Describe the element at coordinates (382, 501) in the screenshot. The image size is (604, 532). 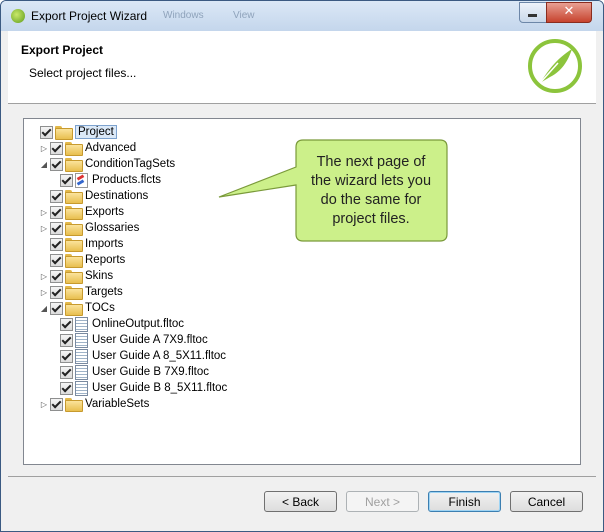
I see `next-button: Next >` at that location.